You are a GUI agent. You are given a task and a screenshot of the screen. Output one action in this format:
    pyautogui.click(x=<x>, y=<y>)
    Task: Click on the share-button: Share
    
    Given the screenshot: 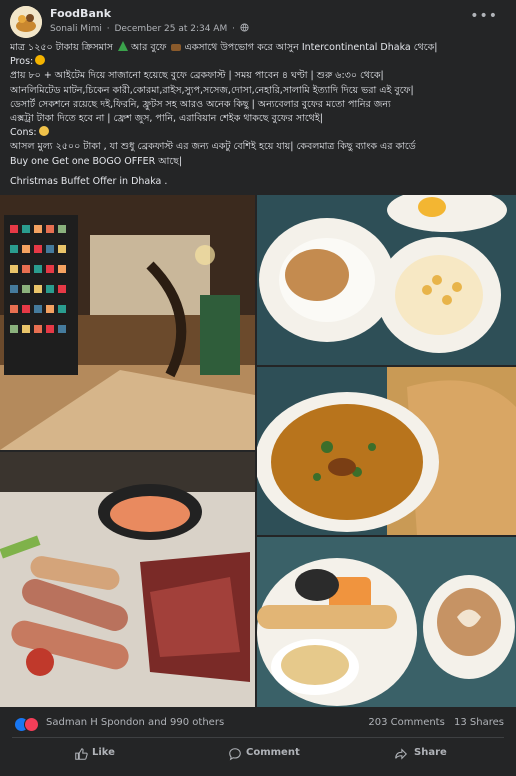 What is the action you would take?
    pyautogui.click(x=422, y=754)
    